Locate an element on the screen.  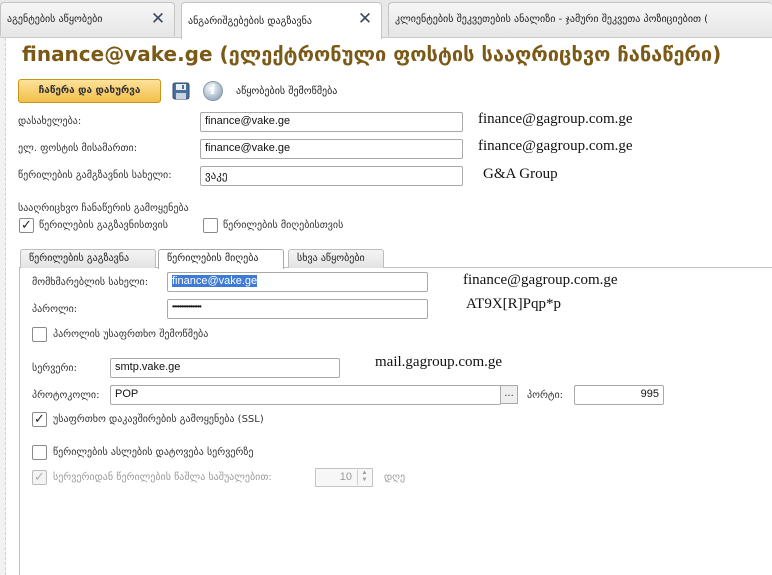
server-note: mail.gagroup.com.ge is located at coordinates (439, 362).